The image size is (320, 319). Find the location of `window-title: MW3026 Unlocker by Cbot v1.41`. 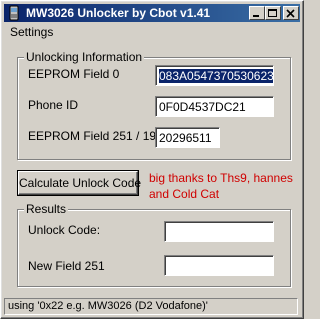

window-title: MW3026 Unlocker by Cbot v1.41 is located at coordinates (118, 13).